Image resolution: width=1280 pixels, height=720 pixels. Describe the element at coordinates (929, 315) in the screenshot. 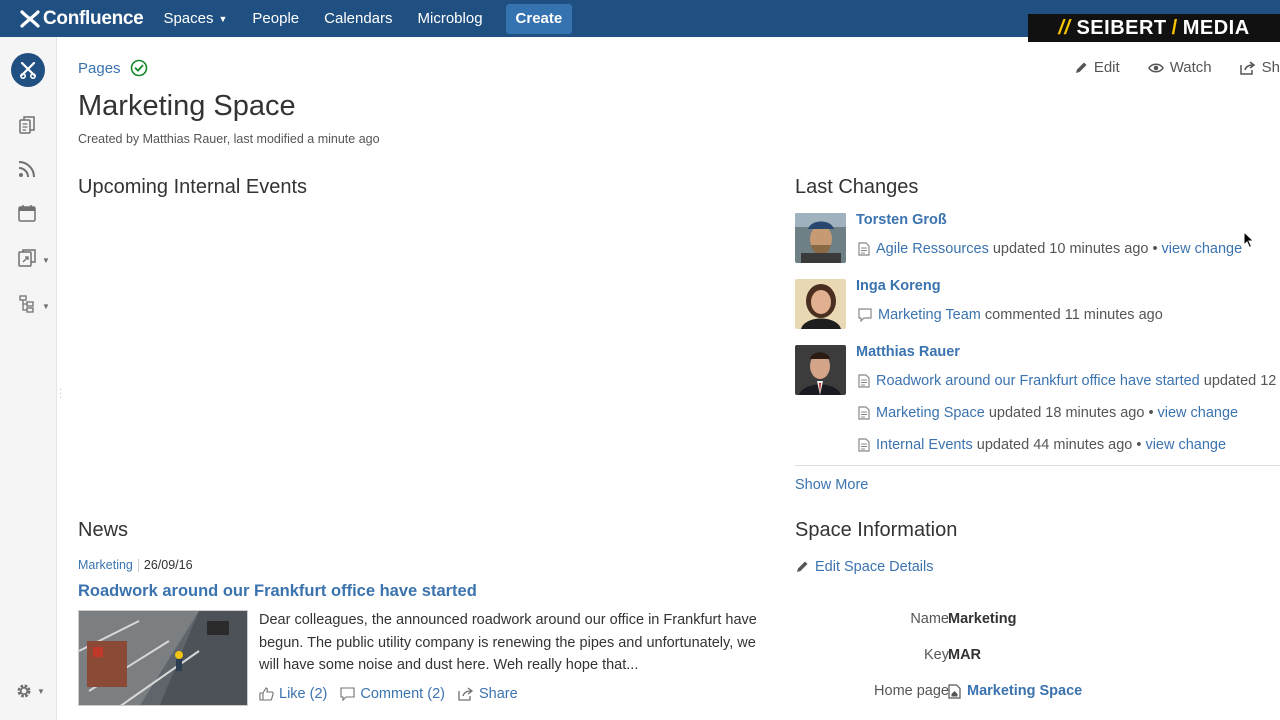

I see `change-item-title: Marketing Team` at that location.